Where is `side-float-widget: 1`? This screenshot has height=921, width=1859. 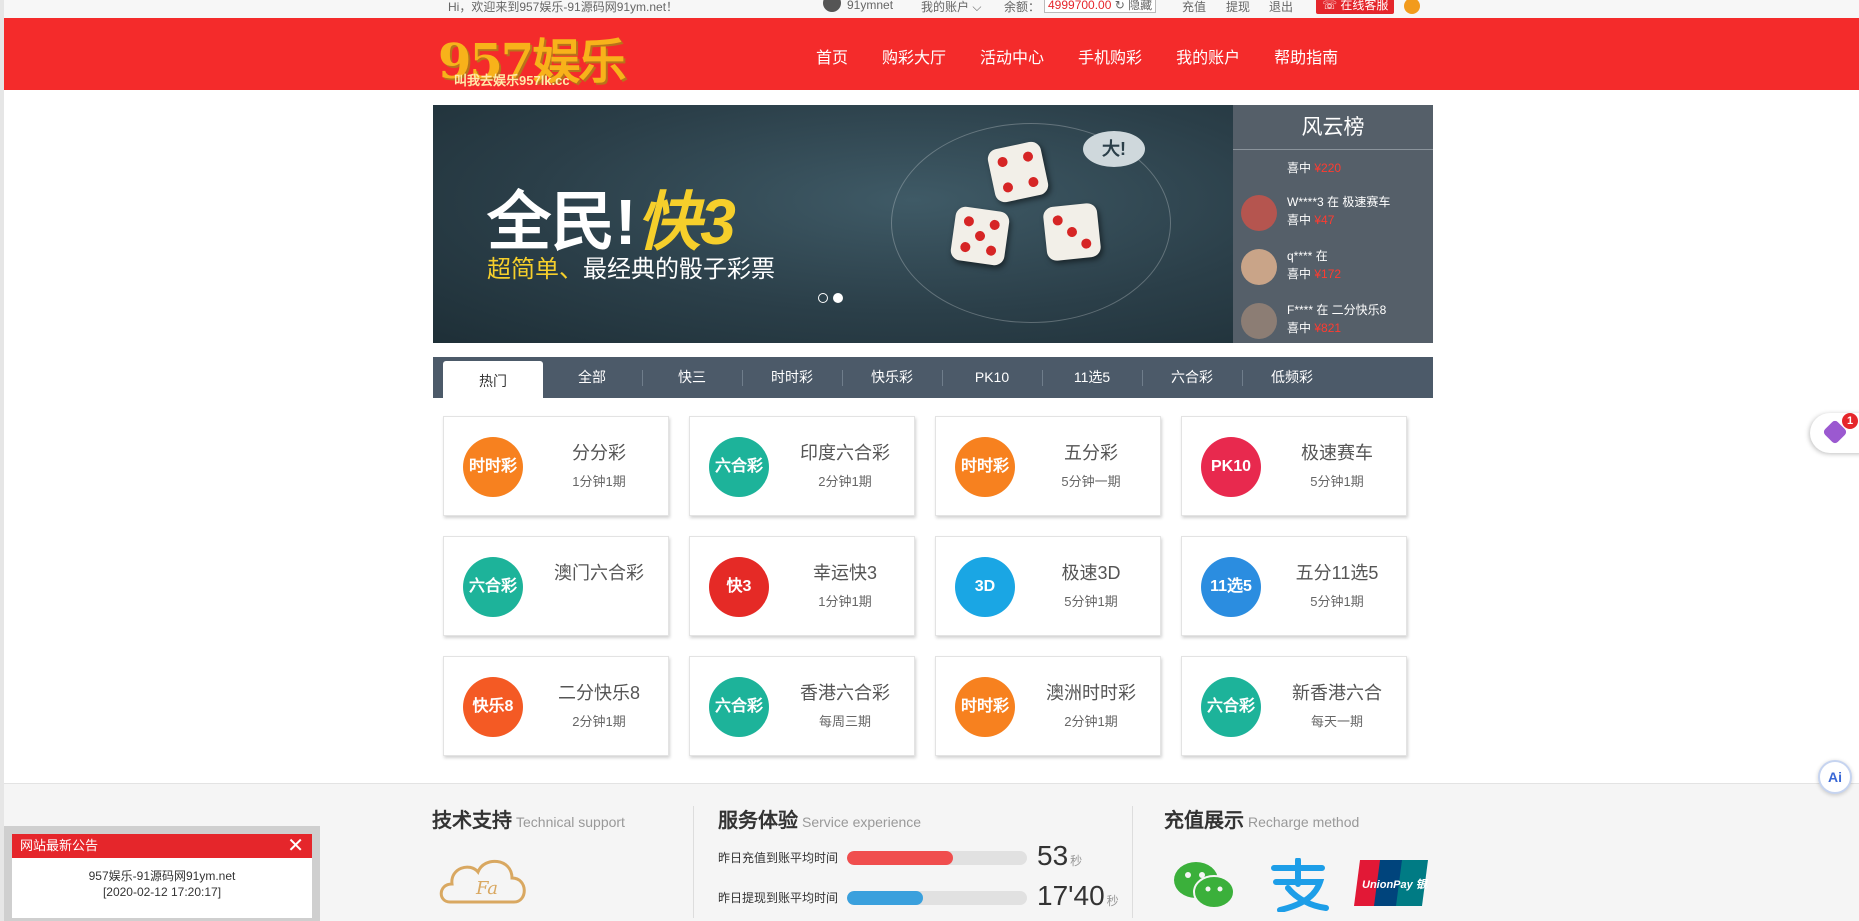
side-float-widget: 1 is located at coordinates (1834, 433).